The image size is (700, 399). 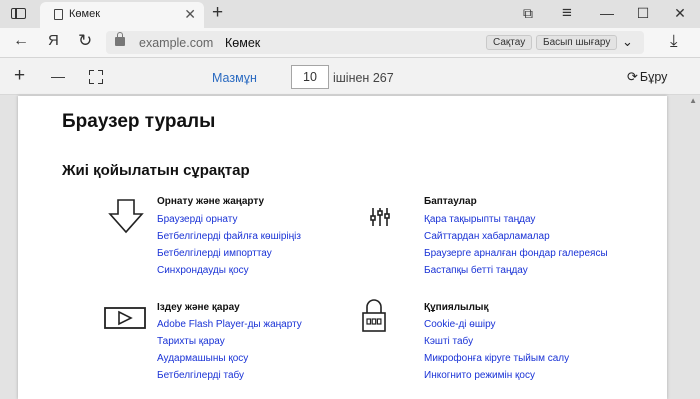 I want to click on section-link: Adobe Flash Player-ды жаңарту, so click(x=229, y=324).